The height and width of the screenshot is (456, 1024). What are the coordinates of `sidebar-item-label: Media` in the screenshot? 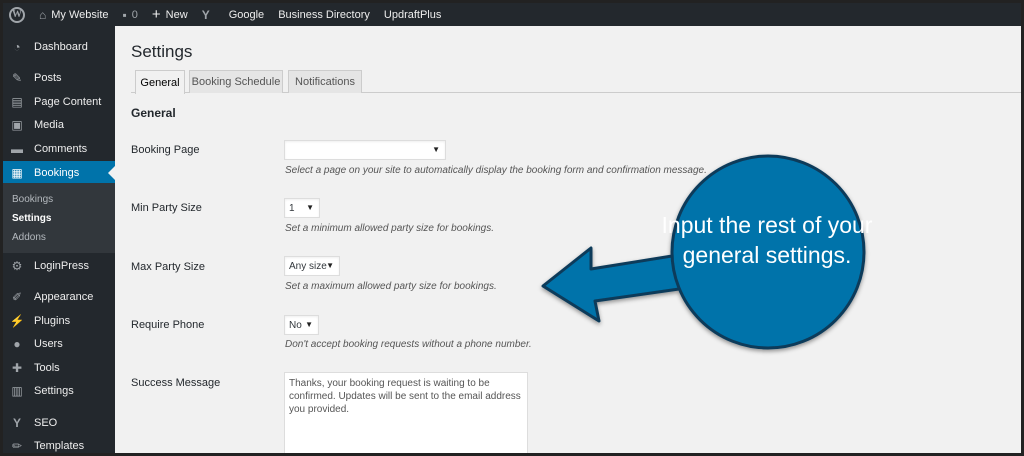 It's located at (49, 125).